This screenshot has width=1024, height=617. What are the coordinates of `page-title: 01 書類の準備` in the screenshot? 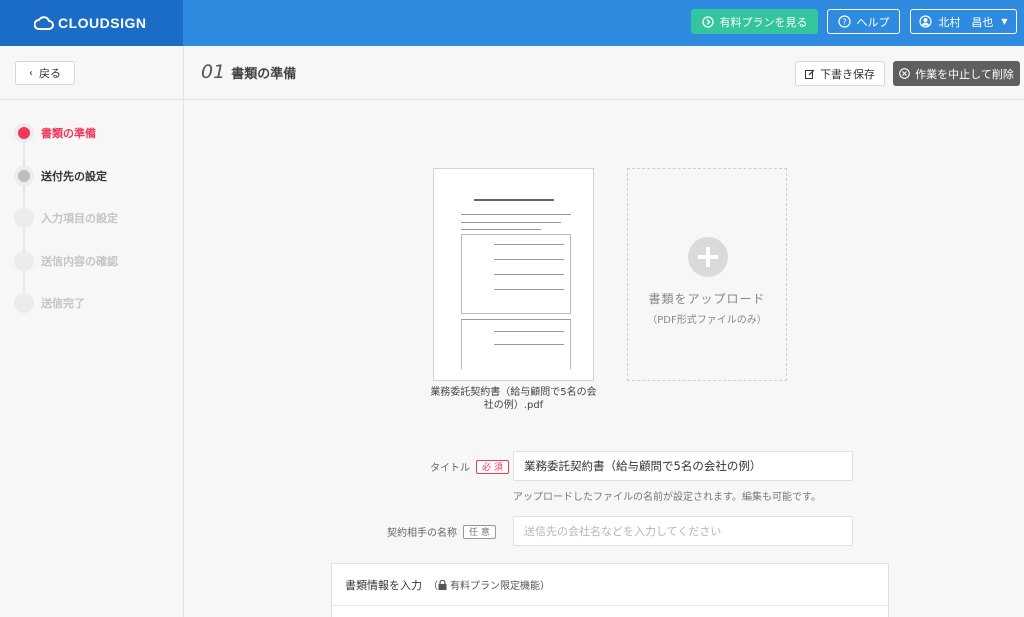 It's located at (248, 72).